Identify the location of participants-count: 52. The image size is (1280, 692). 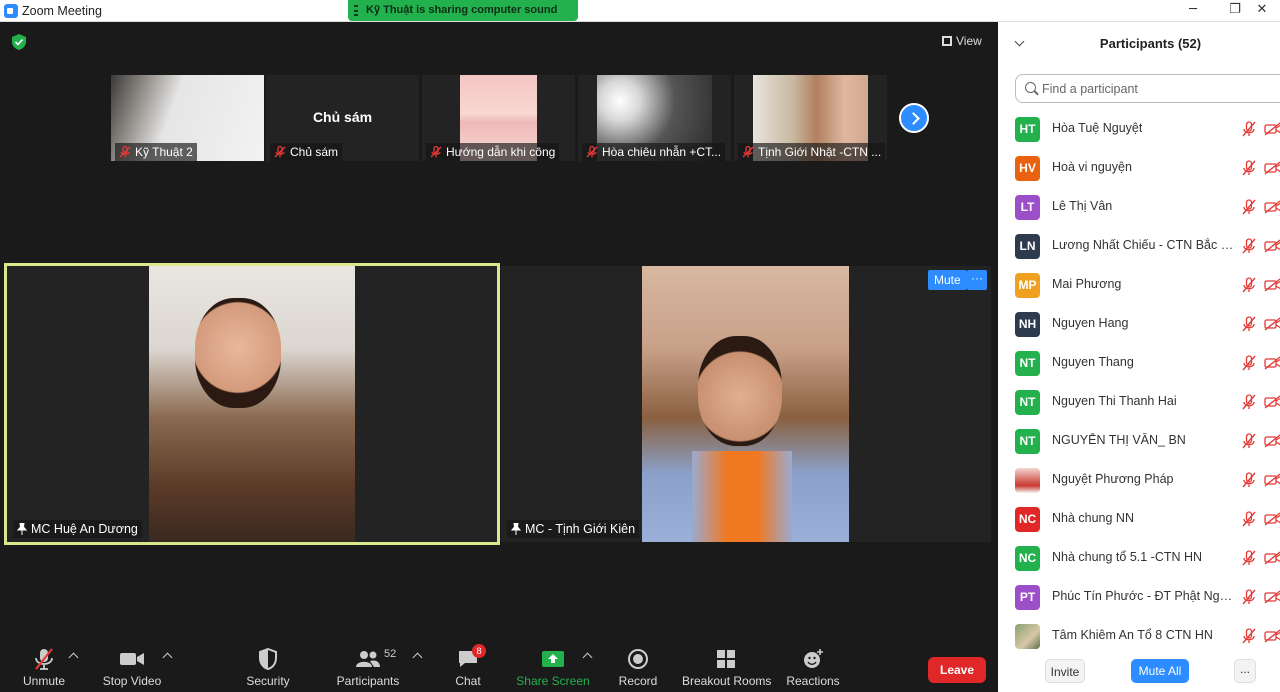
(390, 654).